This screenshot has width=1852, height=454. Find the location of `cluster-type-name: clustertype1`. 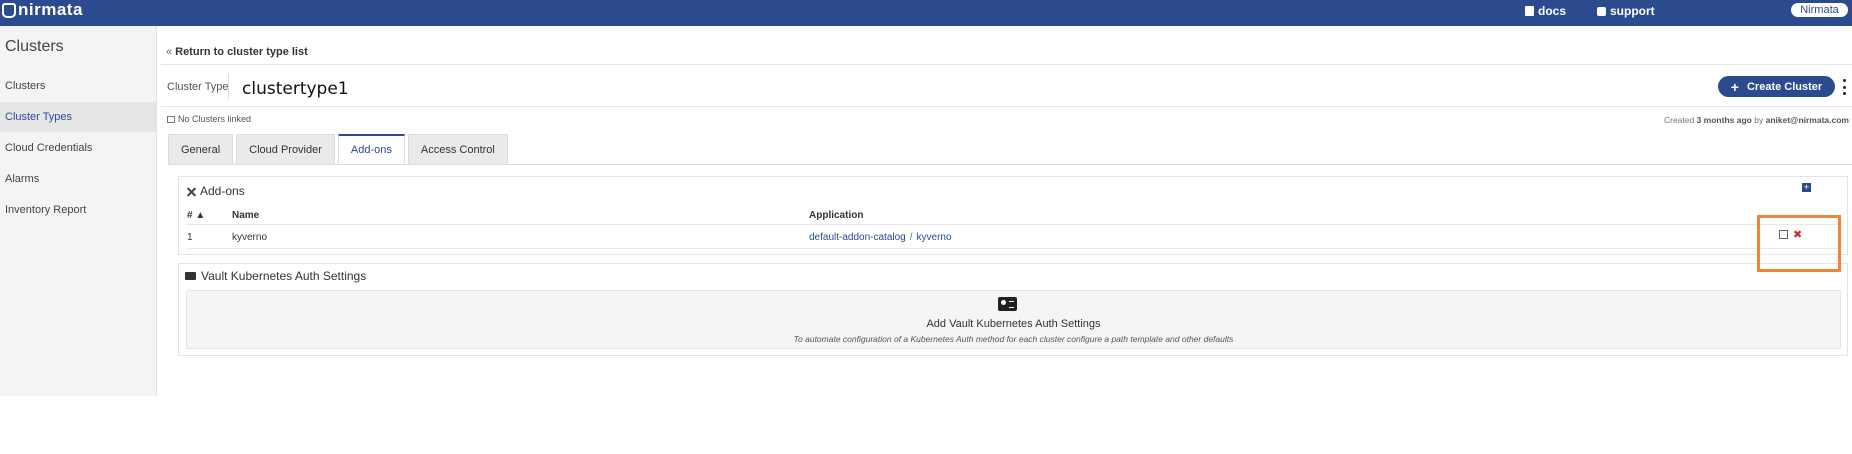

cluster-type-name: clustertype1 is located at coordinates (295, 89).